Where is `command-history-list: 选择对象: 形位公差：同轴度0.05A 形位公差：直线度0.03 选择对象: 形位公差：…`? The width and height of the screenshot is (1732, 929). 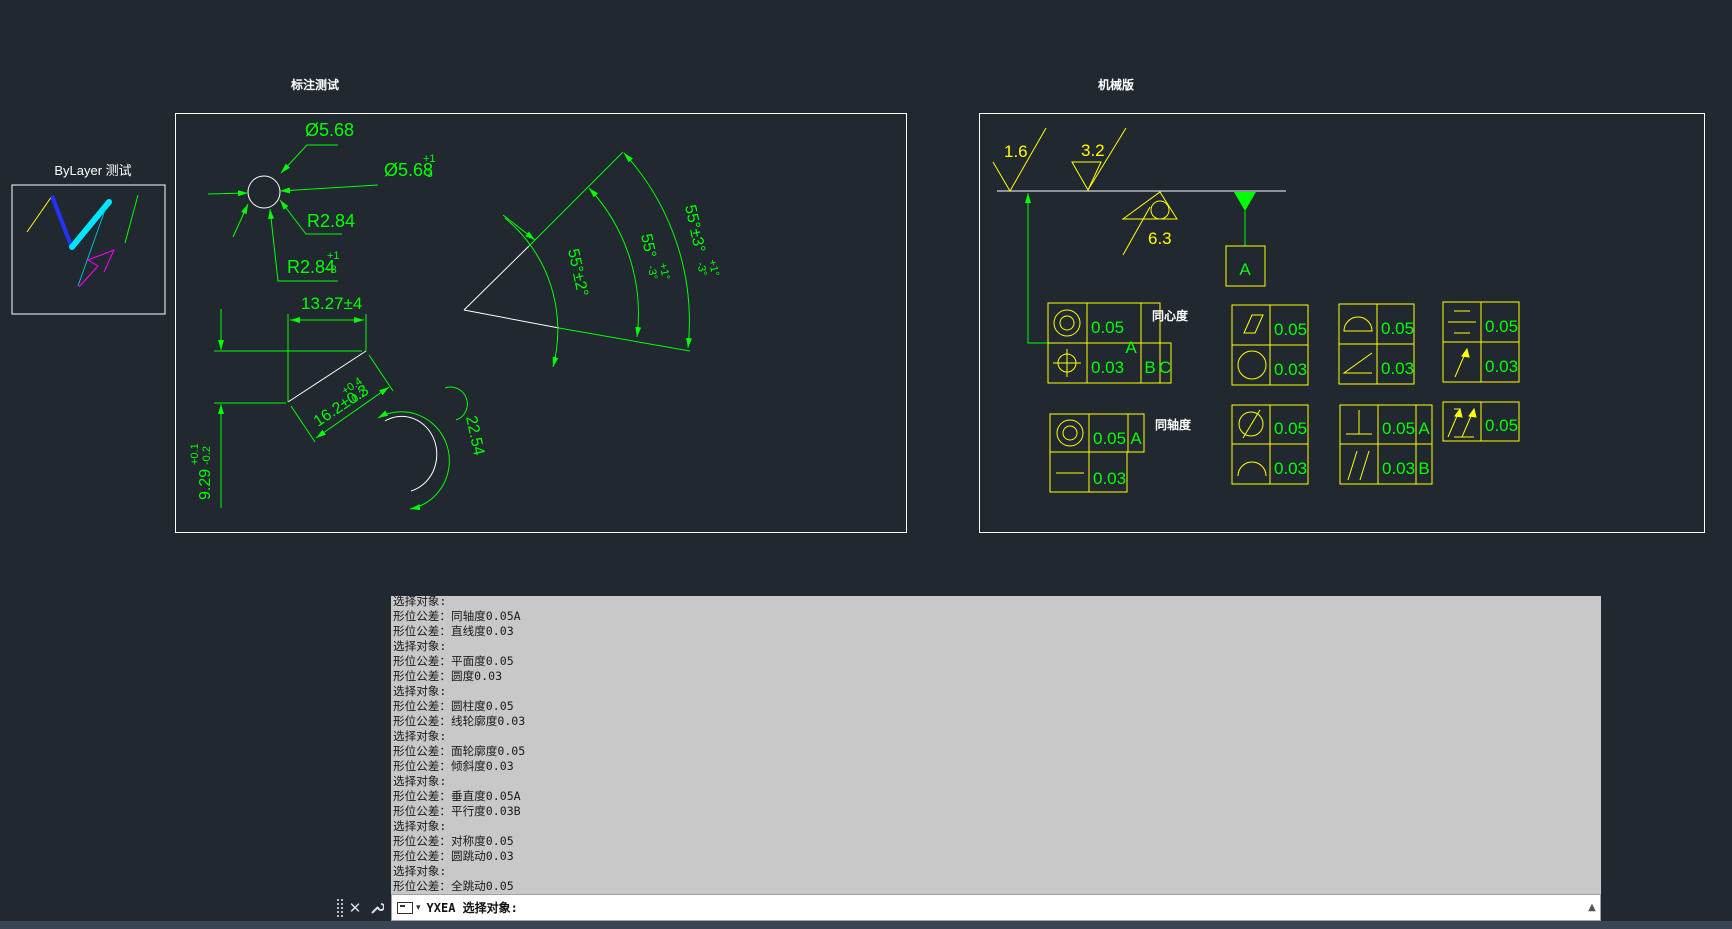 command-history-list: 选择对象: 形位公差：同轴度0.05A 形位公差：直线度0.03 选择对象: 形位公差：… is located at coordinates (459, 745).